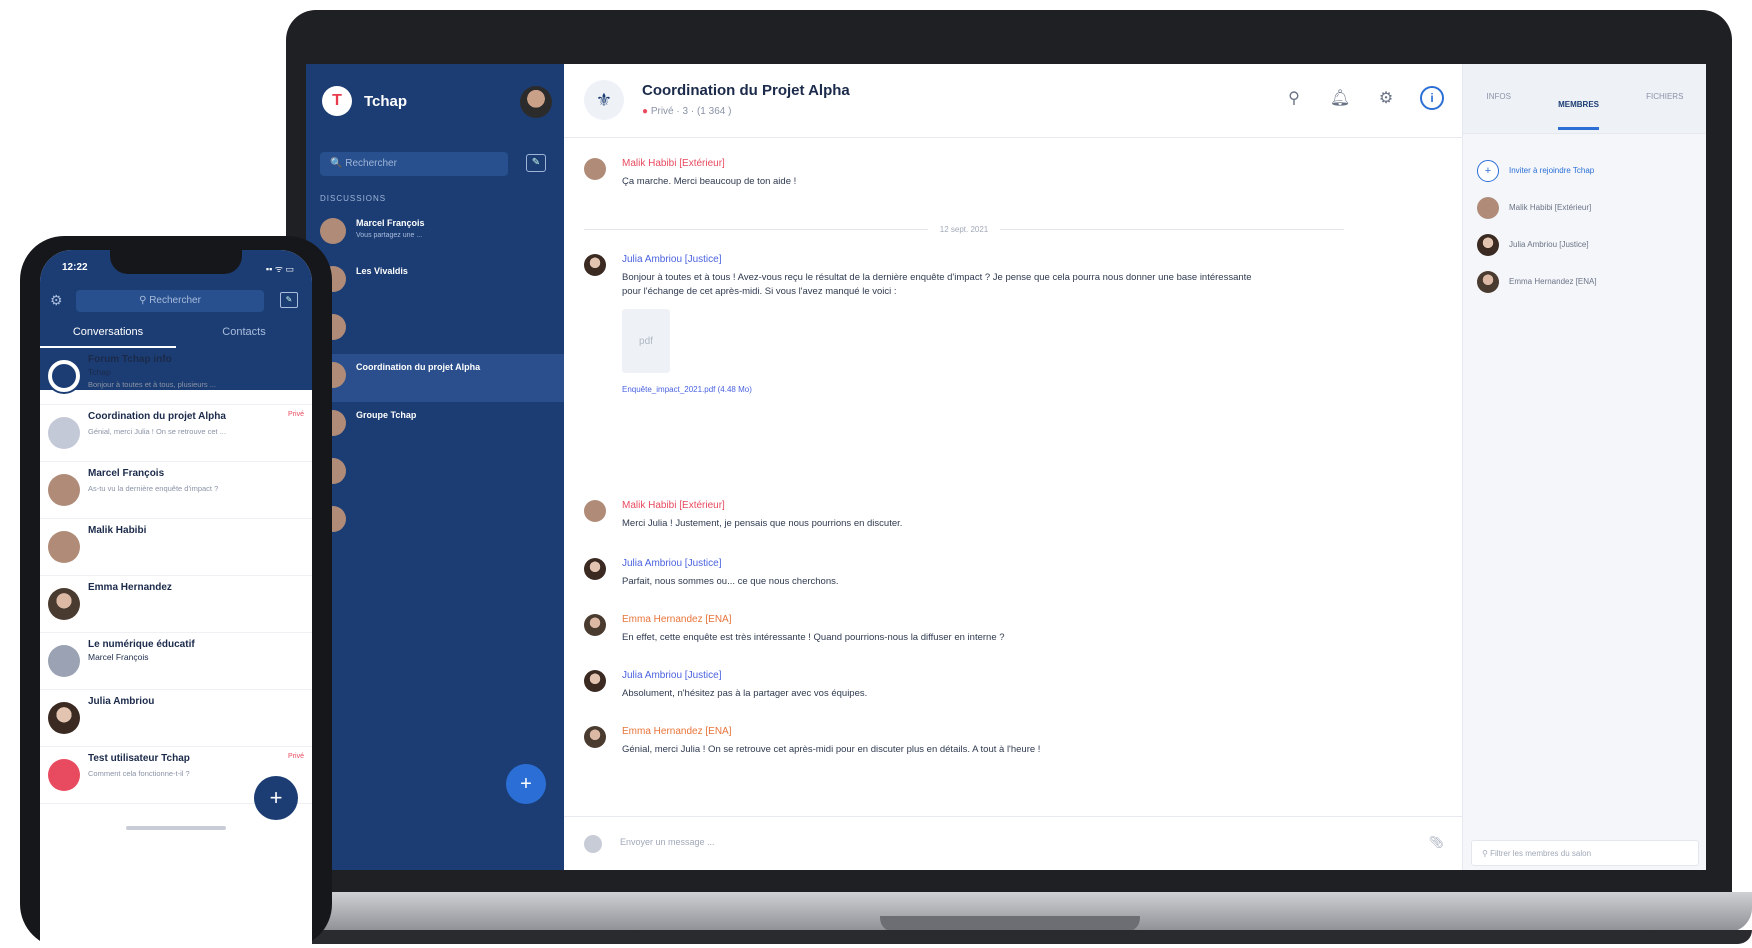 The height and width of the screenshot is (948, 1752). I want to click on bell-icon: 🔔︎, so click(1340, 98).